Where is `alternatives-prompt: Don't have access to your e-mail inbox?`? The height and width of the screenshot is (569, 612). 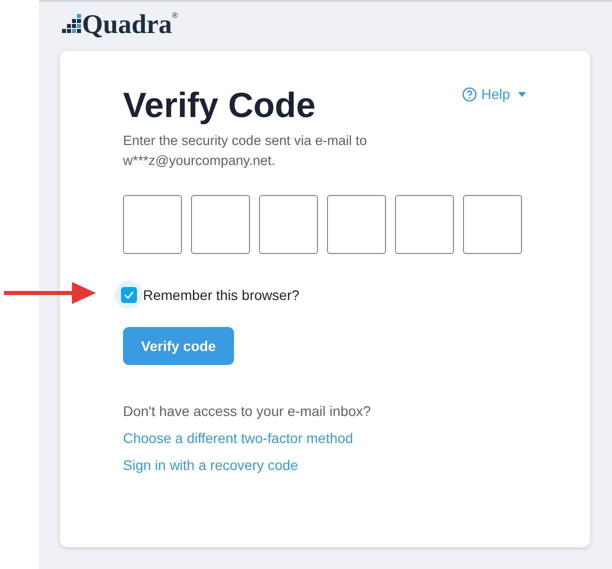 alternatives-prompt: Don't have access to your e-mail inbox? is located at coordinates (247, 411).